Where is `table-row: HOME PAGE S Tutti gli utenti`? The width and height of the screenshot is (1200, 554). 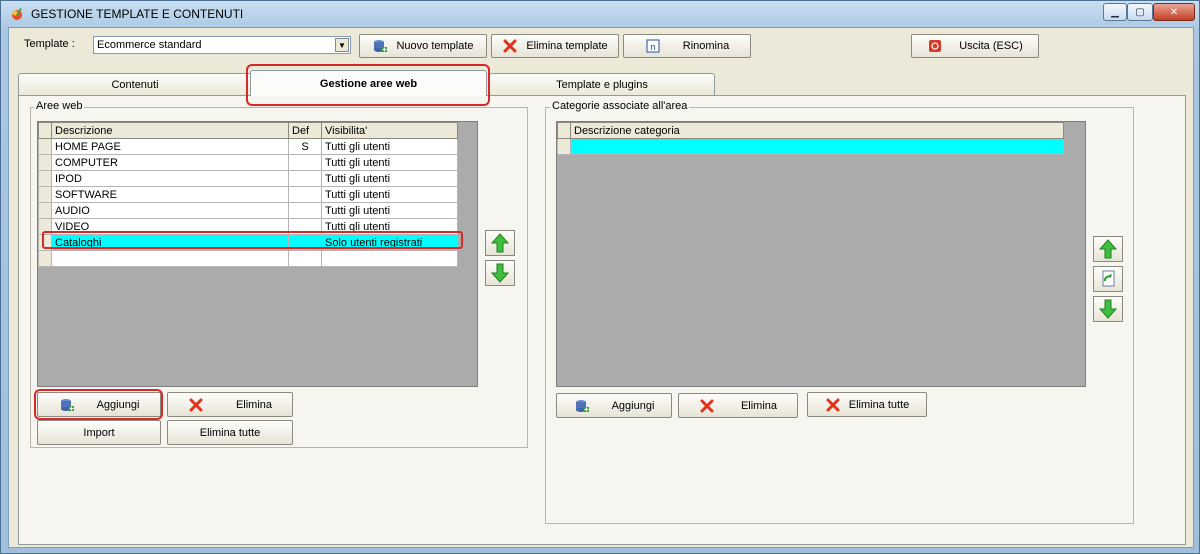 table-row: HOME PAGE S Tutti gli utenti is located at coordinates (248, 147).